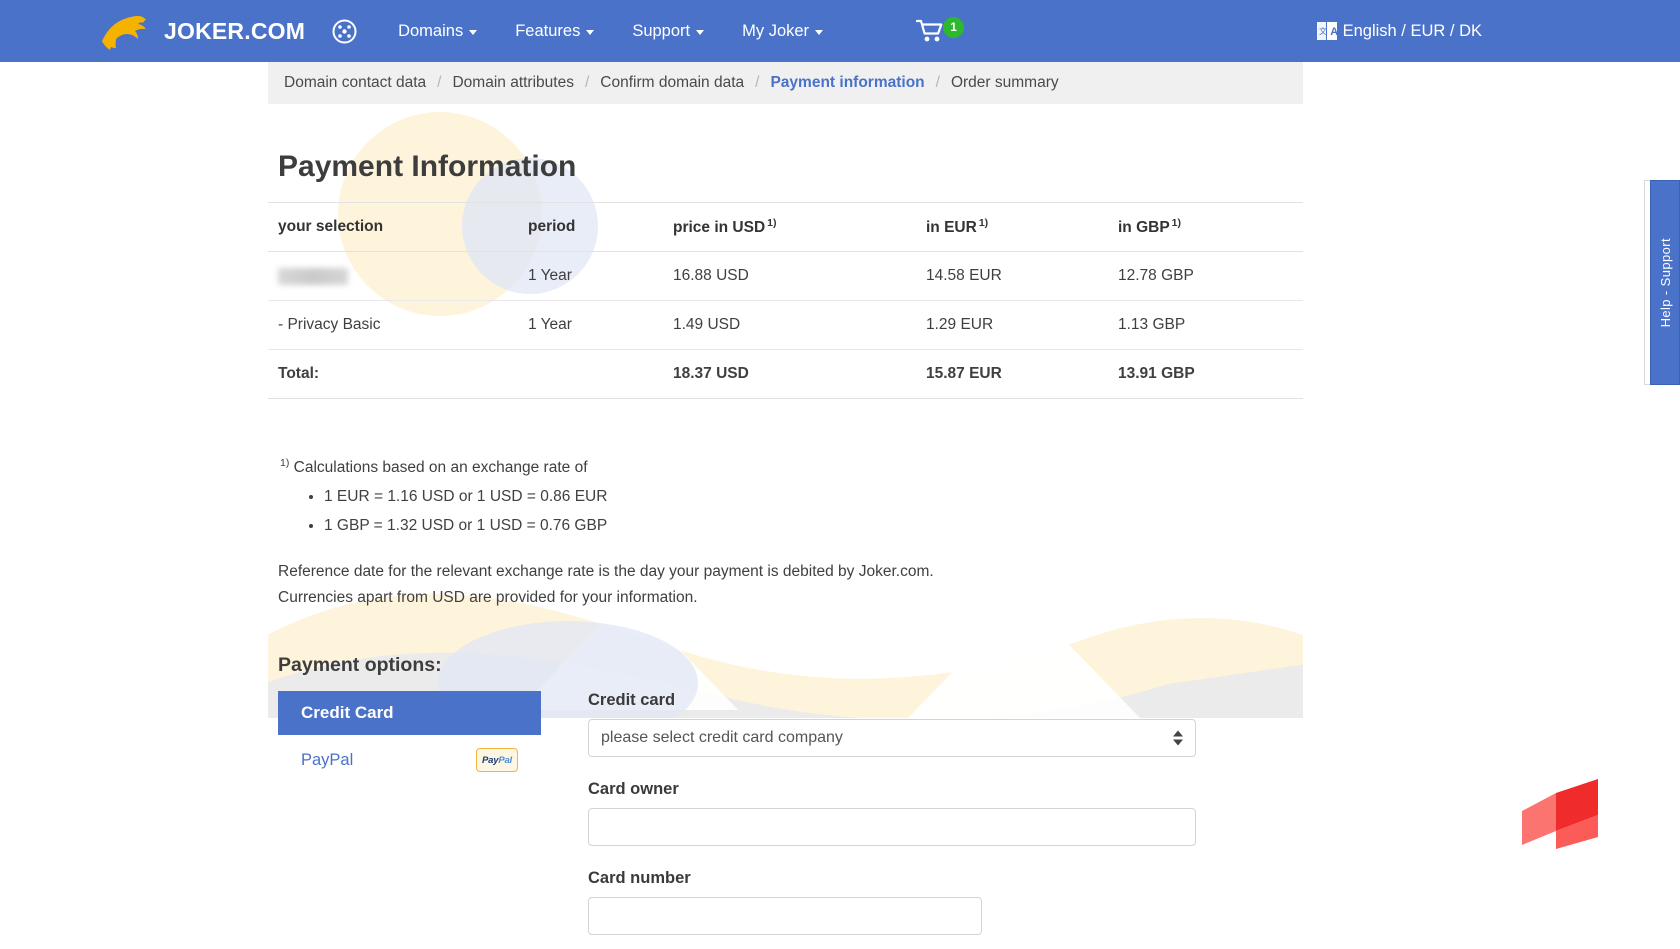 Image resolution: width=1680 pixels, height=949 pixels. I want to click on cell-price-eur: 14.58 EUR, so click(1012, 276).